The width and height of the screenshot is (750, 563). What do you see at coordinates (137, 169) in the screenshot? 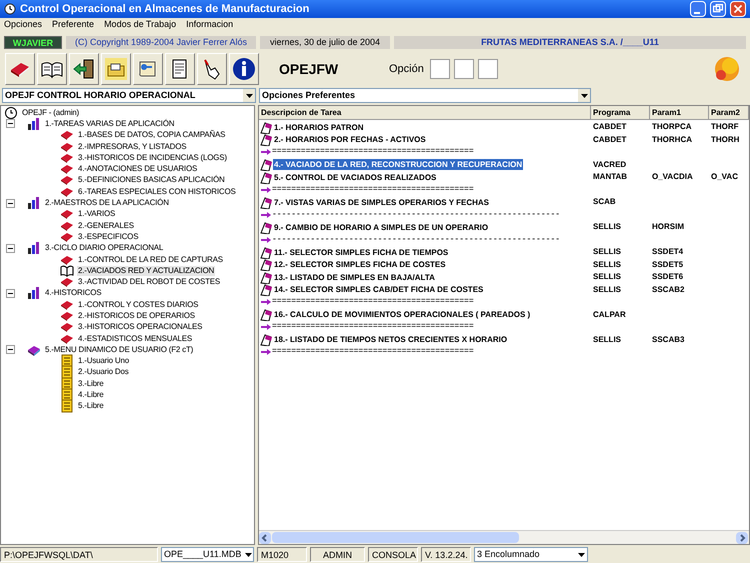
I see `tree-item: 4.-ANOTACIONES DE USUARIOS` at bounding box center [137, 169].